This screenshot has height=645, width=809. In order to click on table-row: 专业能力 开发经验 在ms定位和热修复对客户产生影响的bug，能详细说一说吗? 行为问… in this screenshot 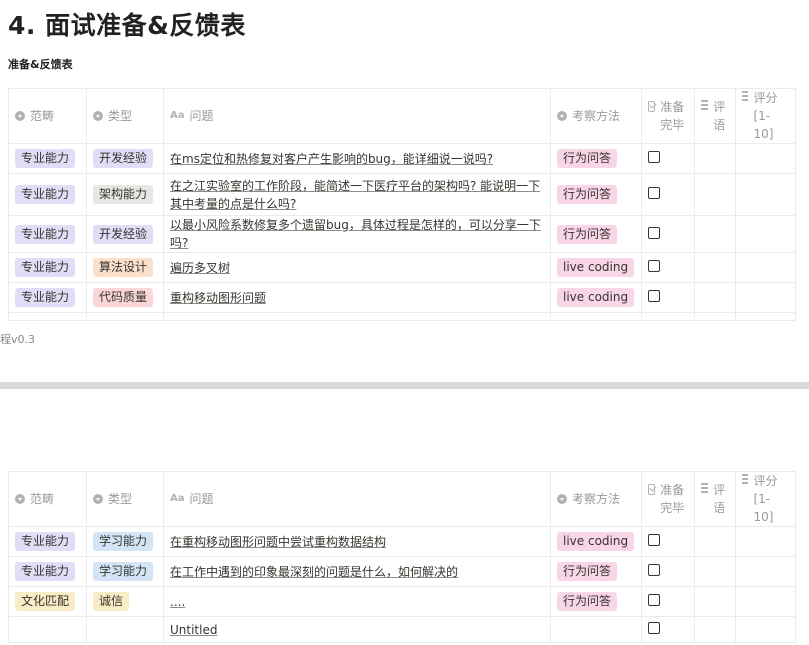, I will do `click(402, 158)`.